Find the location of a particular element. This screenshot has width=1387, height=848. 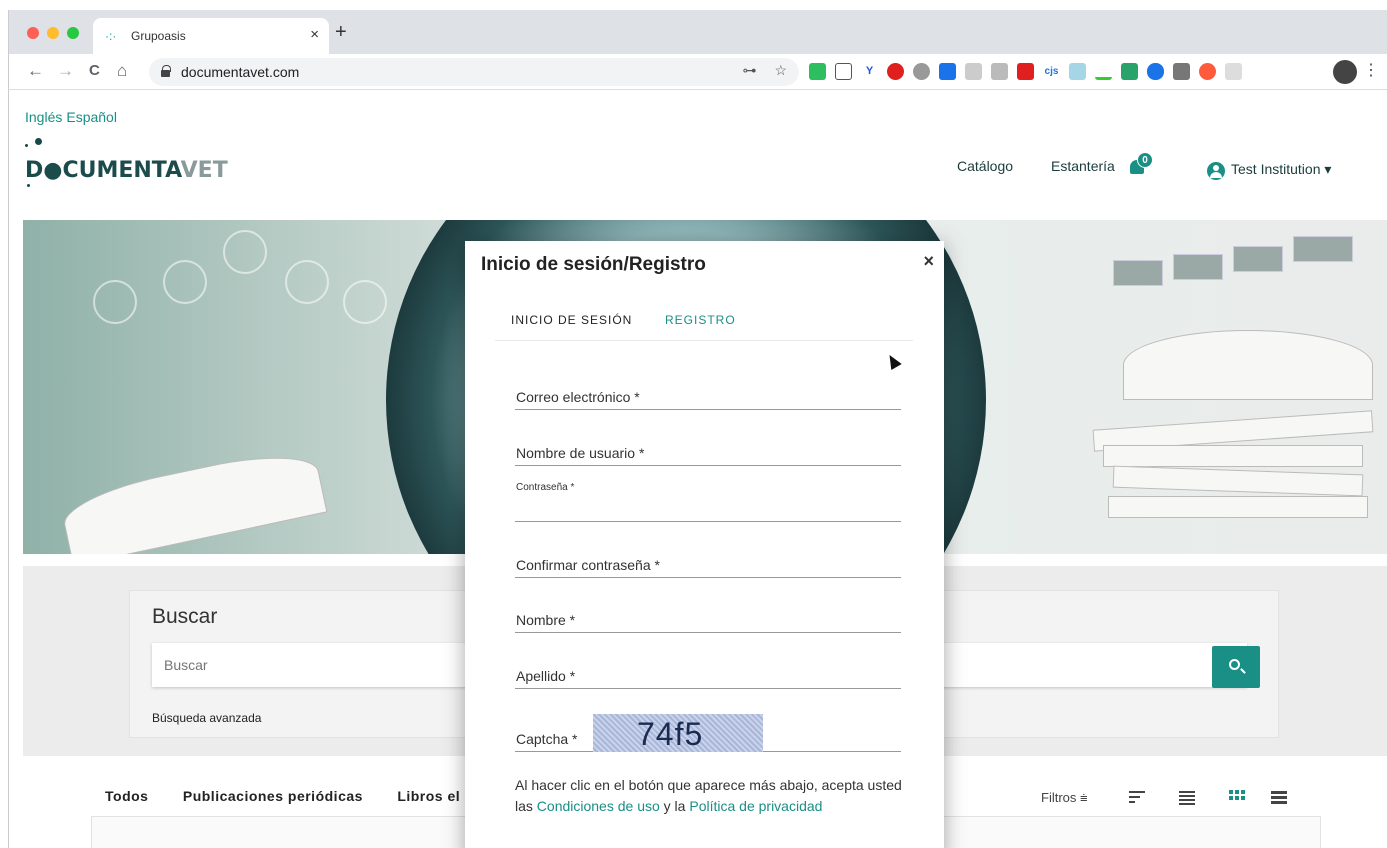

search-icon is located at coordinates (1234, 664).